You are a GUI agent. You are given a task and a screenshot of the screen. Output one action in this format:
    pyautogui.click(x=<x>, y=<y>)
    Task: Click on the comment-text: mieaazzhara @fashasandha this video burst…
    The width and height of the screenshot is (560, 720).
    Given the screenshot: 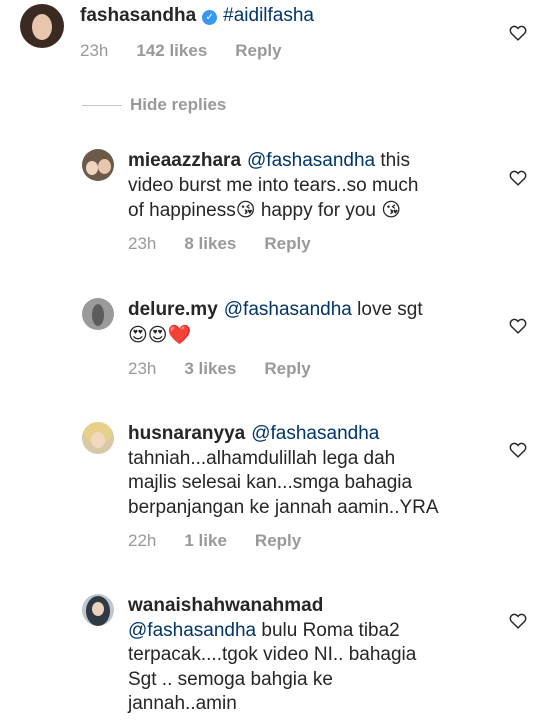 What is the action you would take?
    pyautogui.click(x=273, y=185)
    